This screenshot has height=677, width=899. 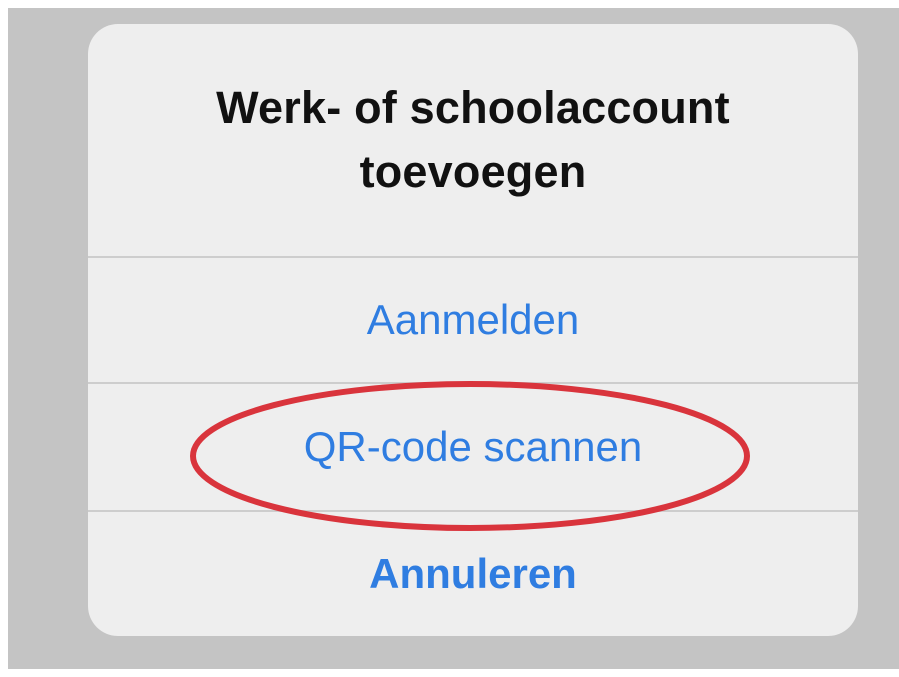 I want to click on alert-title: Werk- of schoolaccount toevoegen, so click(x=473, y=139).